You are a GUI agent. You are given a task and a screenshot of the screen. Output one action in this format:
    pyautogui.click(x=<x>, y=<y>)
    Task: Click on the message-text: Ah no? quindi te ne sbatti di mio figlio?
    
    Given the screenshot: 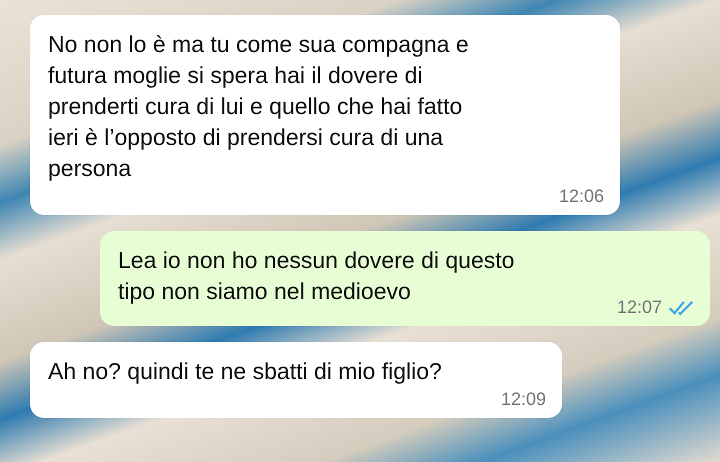 What is the action you would take?
    pyautogui.click(x=245, y=371)
    